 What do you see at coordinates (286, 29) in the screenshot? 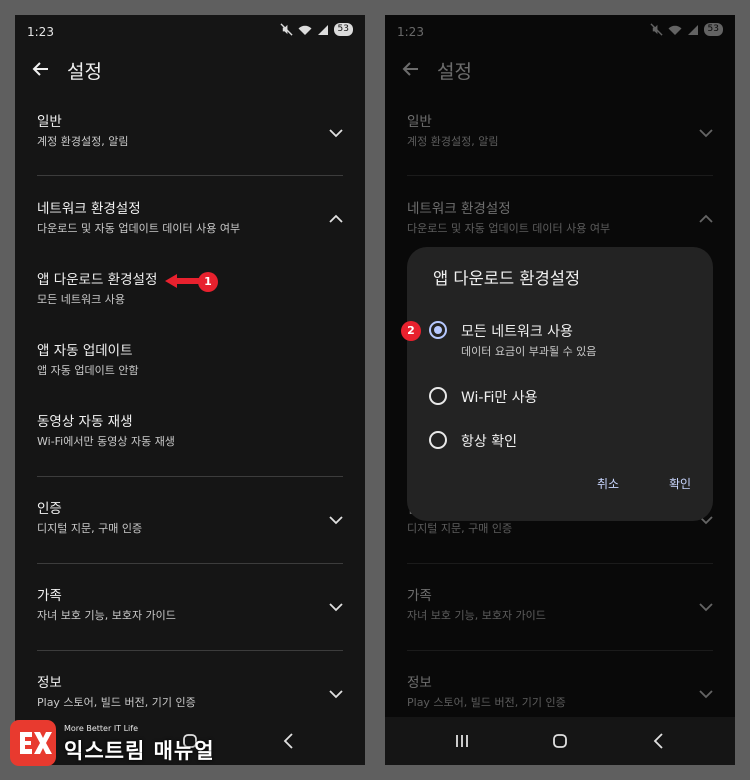
I see `mute-icon` at bounding box center [286, 29].